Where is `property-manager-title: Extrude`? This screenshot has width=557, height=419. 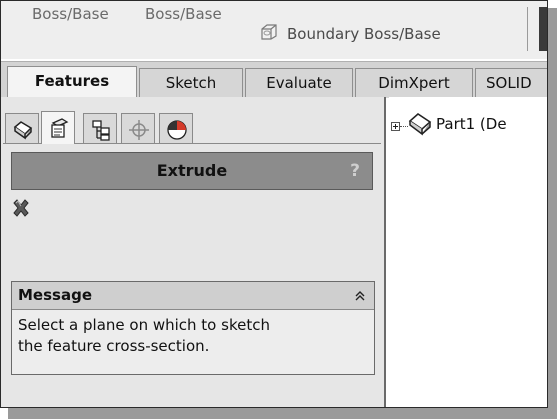 property-manager-title: Extrude is located at coordinates (192, 170).